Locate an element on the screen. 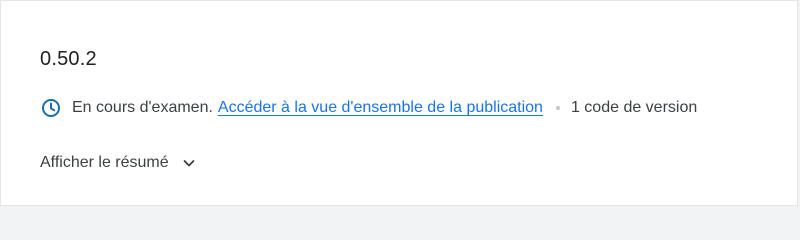  status-text: En cours d'examen. is located at coordinates (142, 107).